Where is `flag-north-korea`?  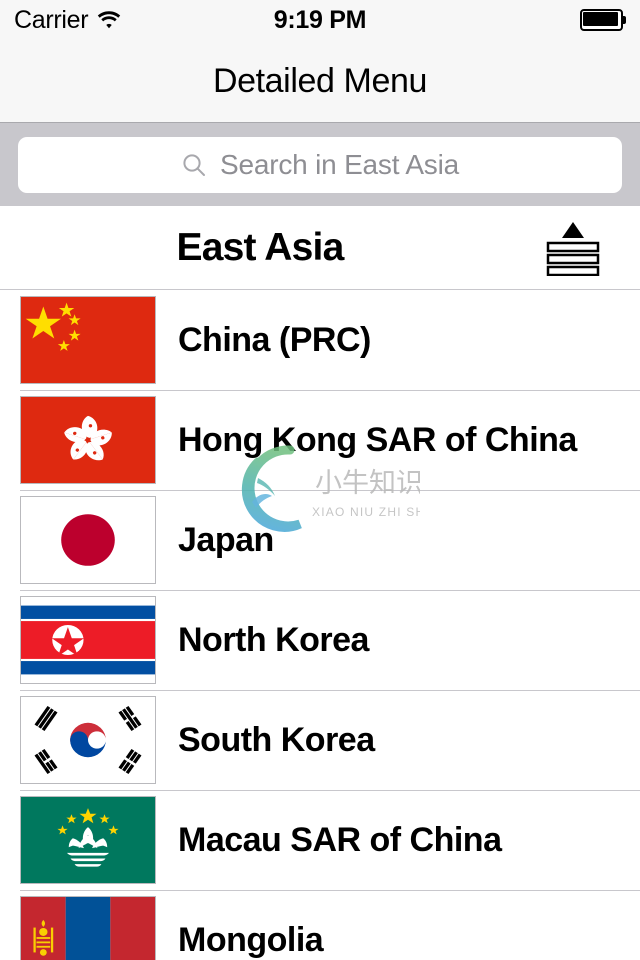 flag-north-korea is located at coordinates (88, 640).